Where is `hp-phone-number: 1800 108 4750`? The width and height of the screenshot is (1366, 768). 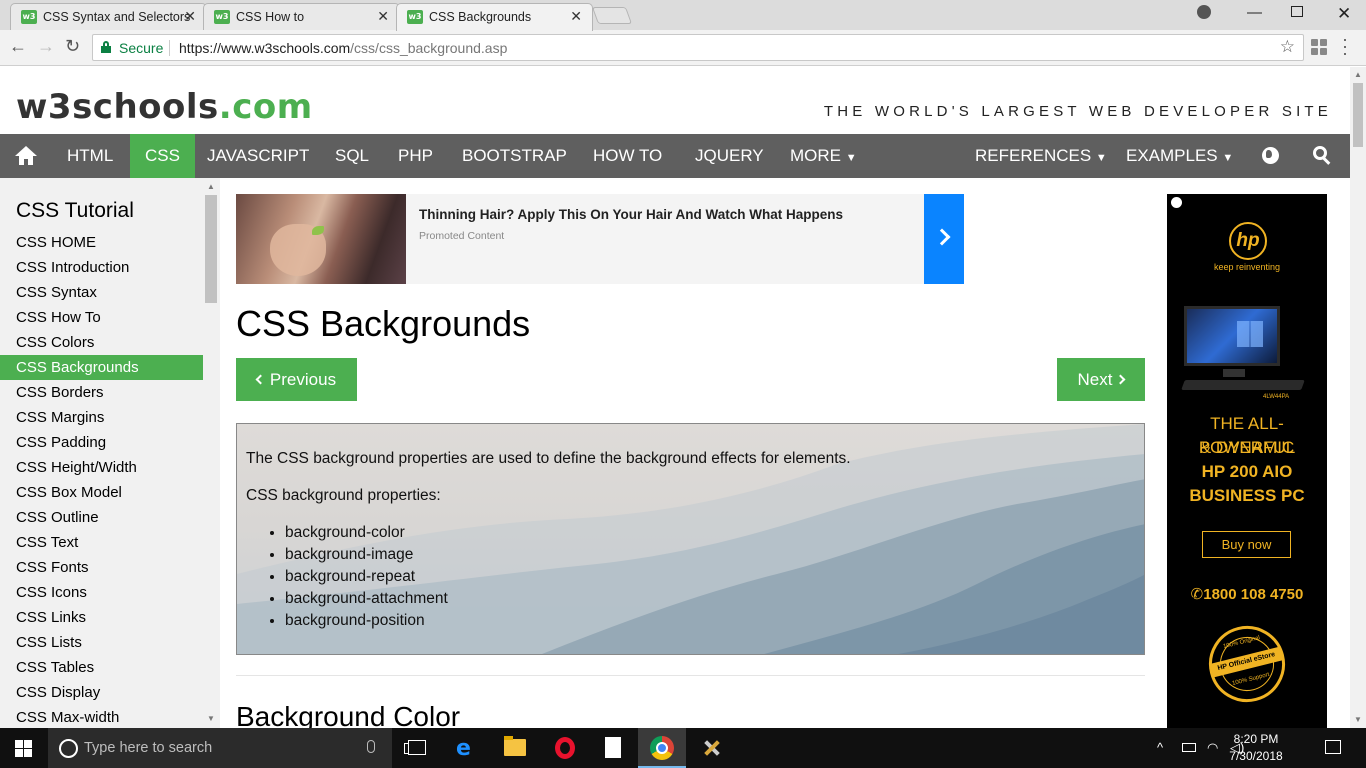 hp-phone-number: 1800 108 4750 is located at coordinates (1253, 594).